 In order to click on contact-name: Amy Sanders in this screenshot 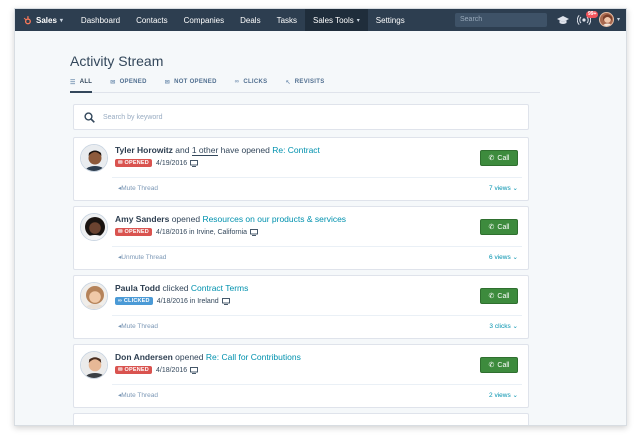, I will do `click(142, 219)`.